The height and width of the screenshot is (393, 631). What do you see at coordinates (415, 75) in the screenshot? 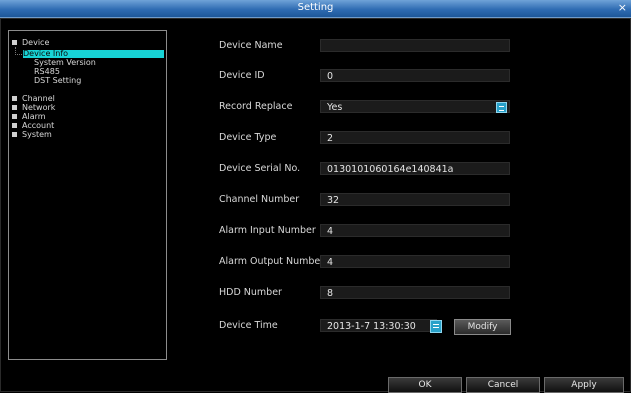
I see `device-id-field: 0` at bounding box center [415, 75].